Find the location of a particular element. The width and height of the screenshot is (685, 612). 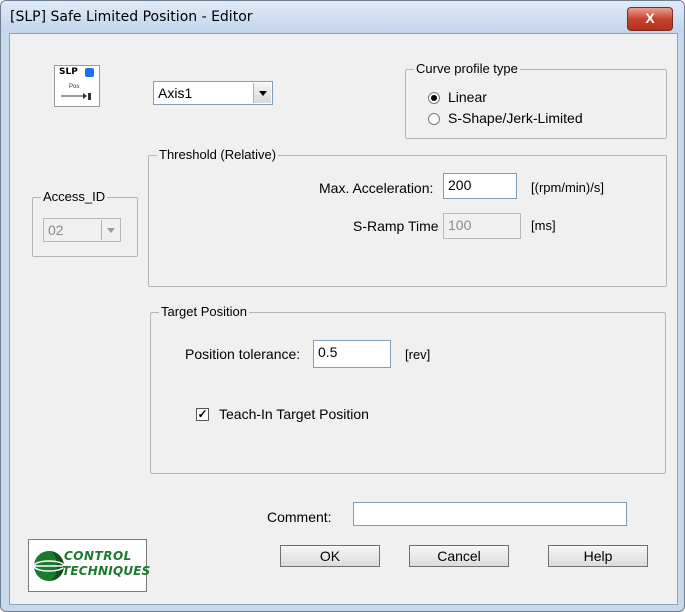

threshold-title: Threshold (Relative) is located at coordinates (218, 154).